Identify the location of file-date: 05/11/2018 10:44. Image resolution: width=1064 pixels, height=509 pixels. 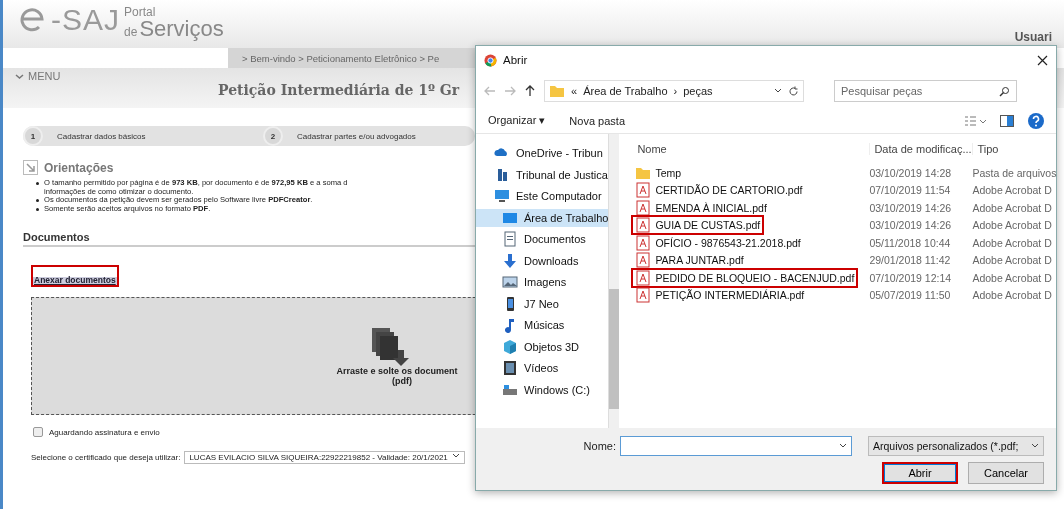
(910, 242).